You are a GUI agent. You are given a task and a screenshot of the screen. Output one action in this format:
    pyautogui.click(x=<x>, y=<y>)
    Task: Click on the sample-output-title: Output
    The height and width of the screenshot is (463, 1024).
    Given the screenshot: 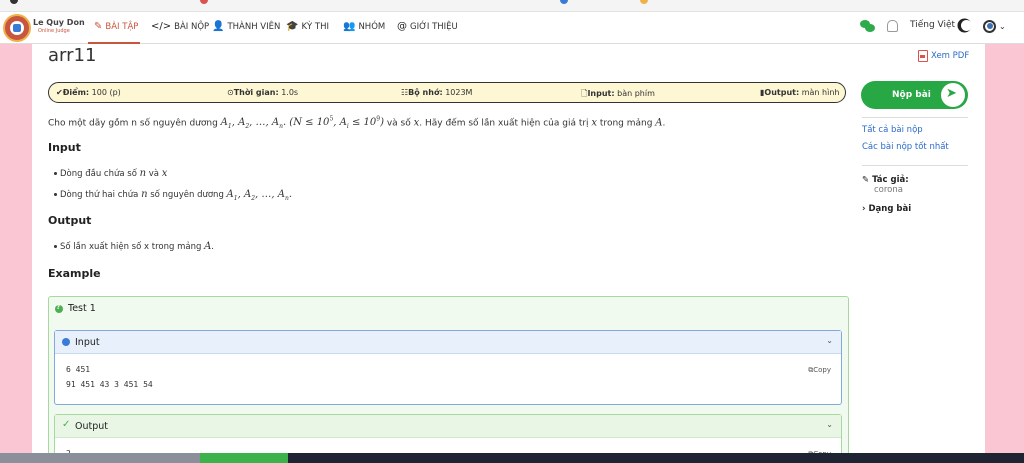 What is the action you would take?
    pyautogui.click(x=91, y=426)
    